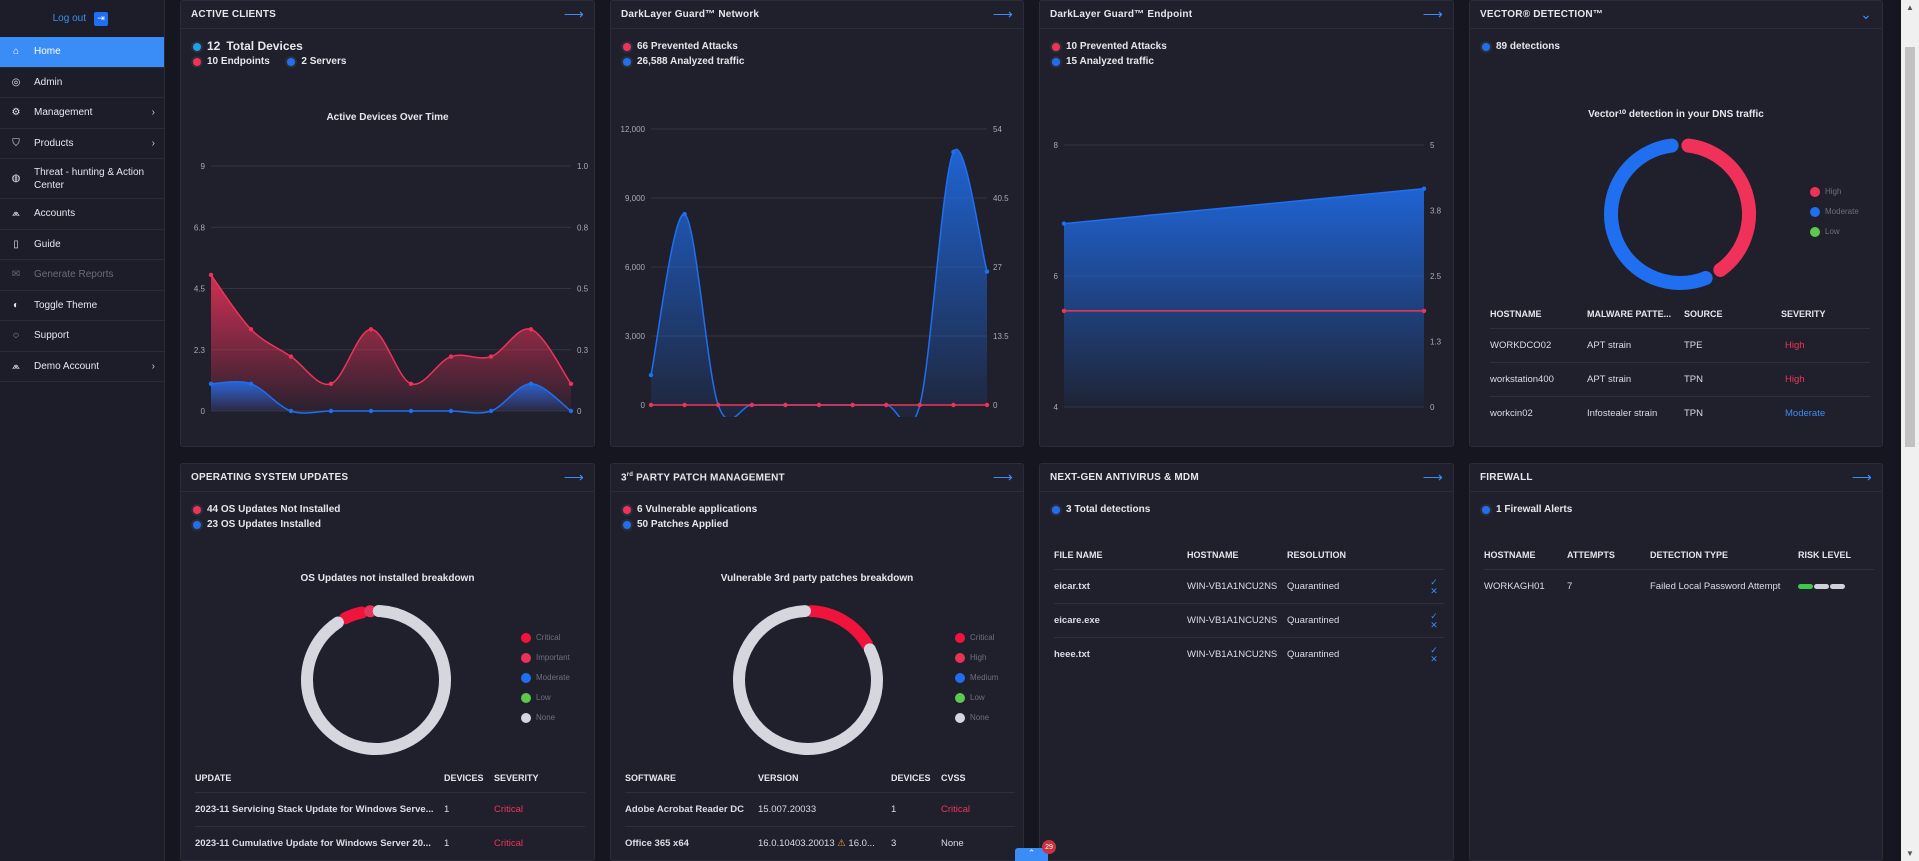 Image resolution: width=1919 pixels, height=861 pixels. What do you see at coordinates (1732, 314) in the screenshot?
I see `column-header: SOURCE` at bounding box center [1732, 314].